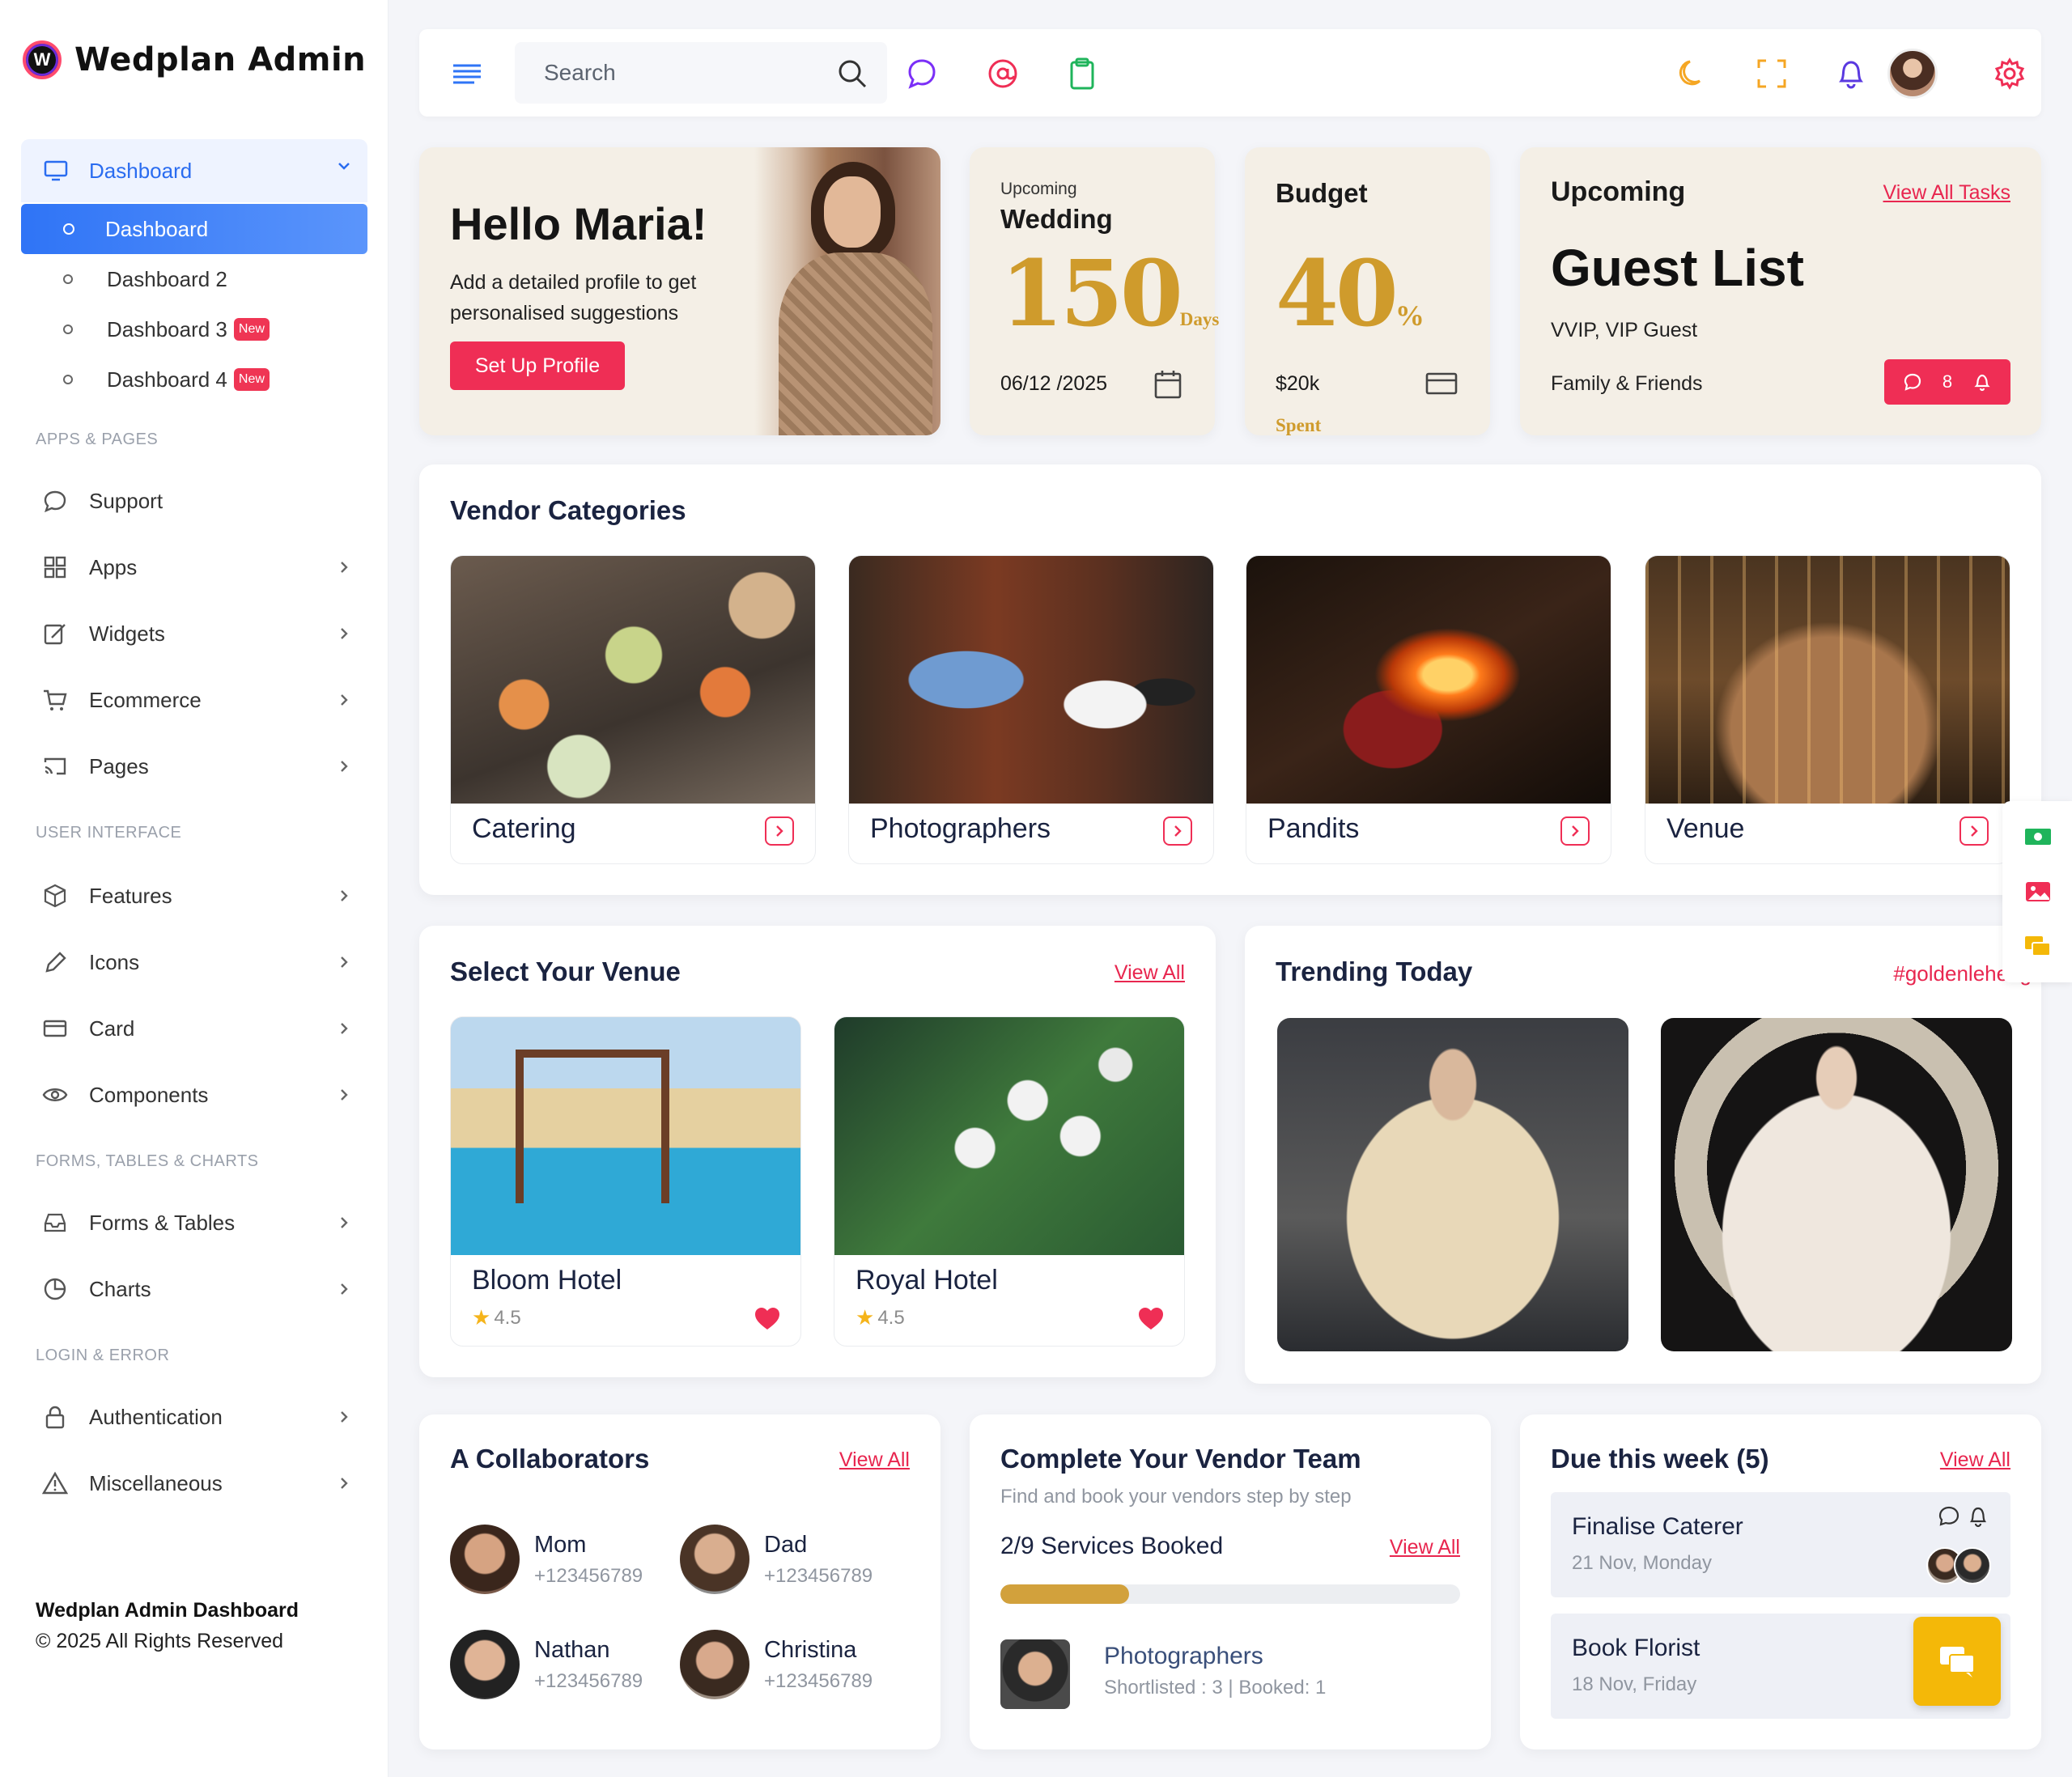 The height and width of the screenshot is (1777, 2072). What do you see at coordinates (1975, 1460) in the screenshot?
I see `view-all-due-link: View All` at bounding box center [1975, 1460].